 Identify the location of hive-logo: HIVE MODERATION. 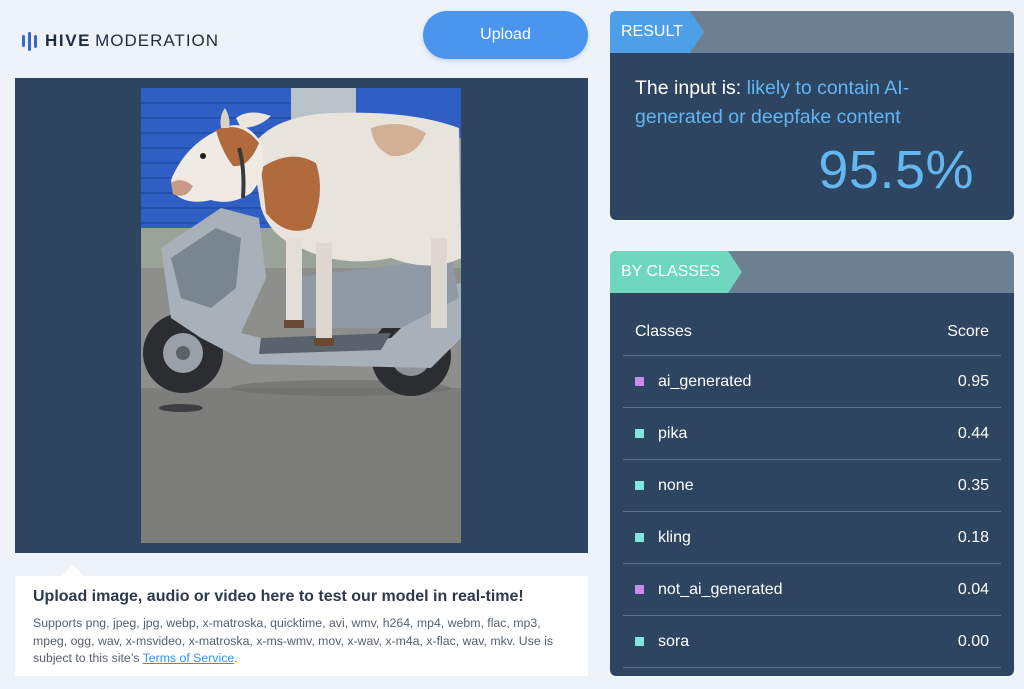
(120, 41).